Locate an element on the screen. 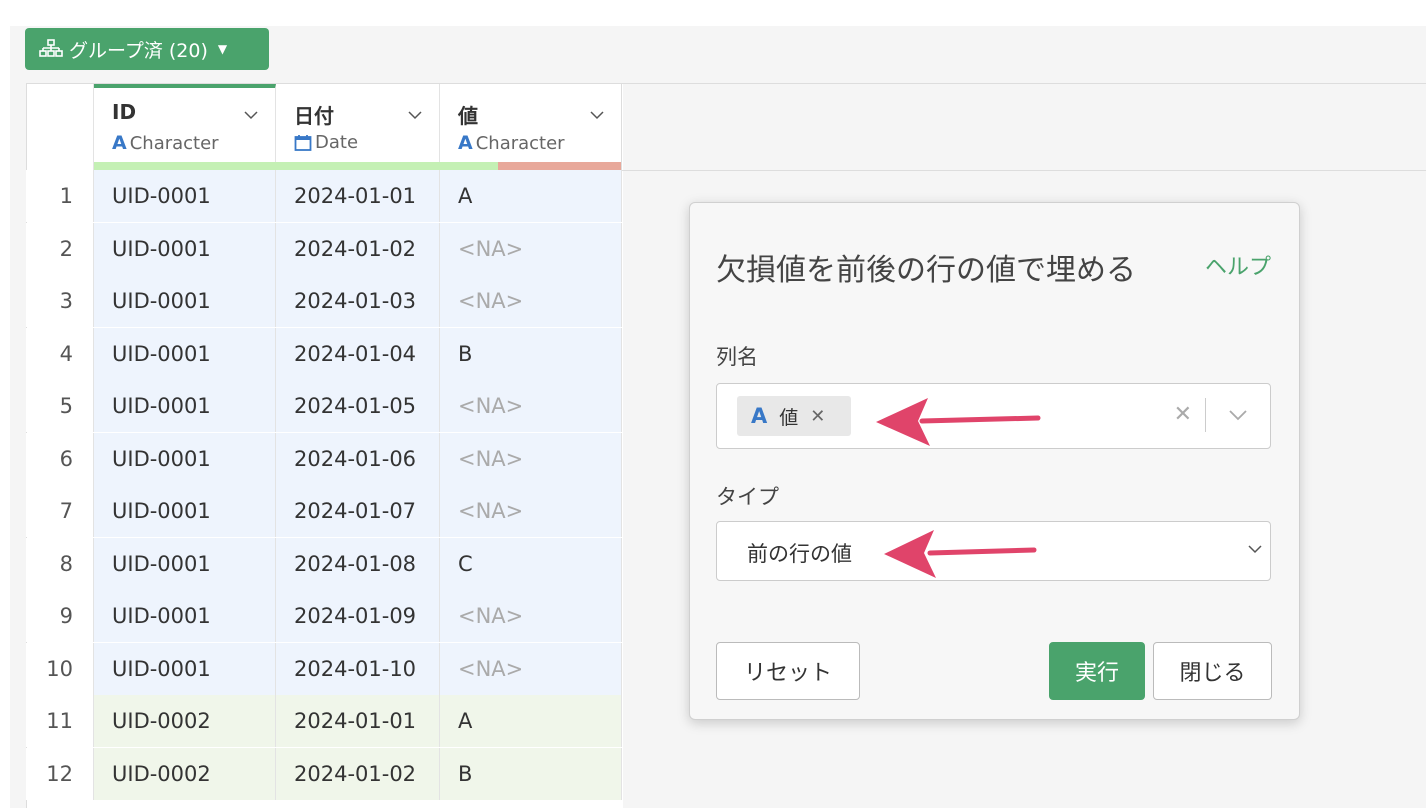 This screenshot has width=1426, height=808. cell-num: 10 is located at coordinates (60, 668).